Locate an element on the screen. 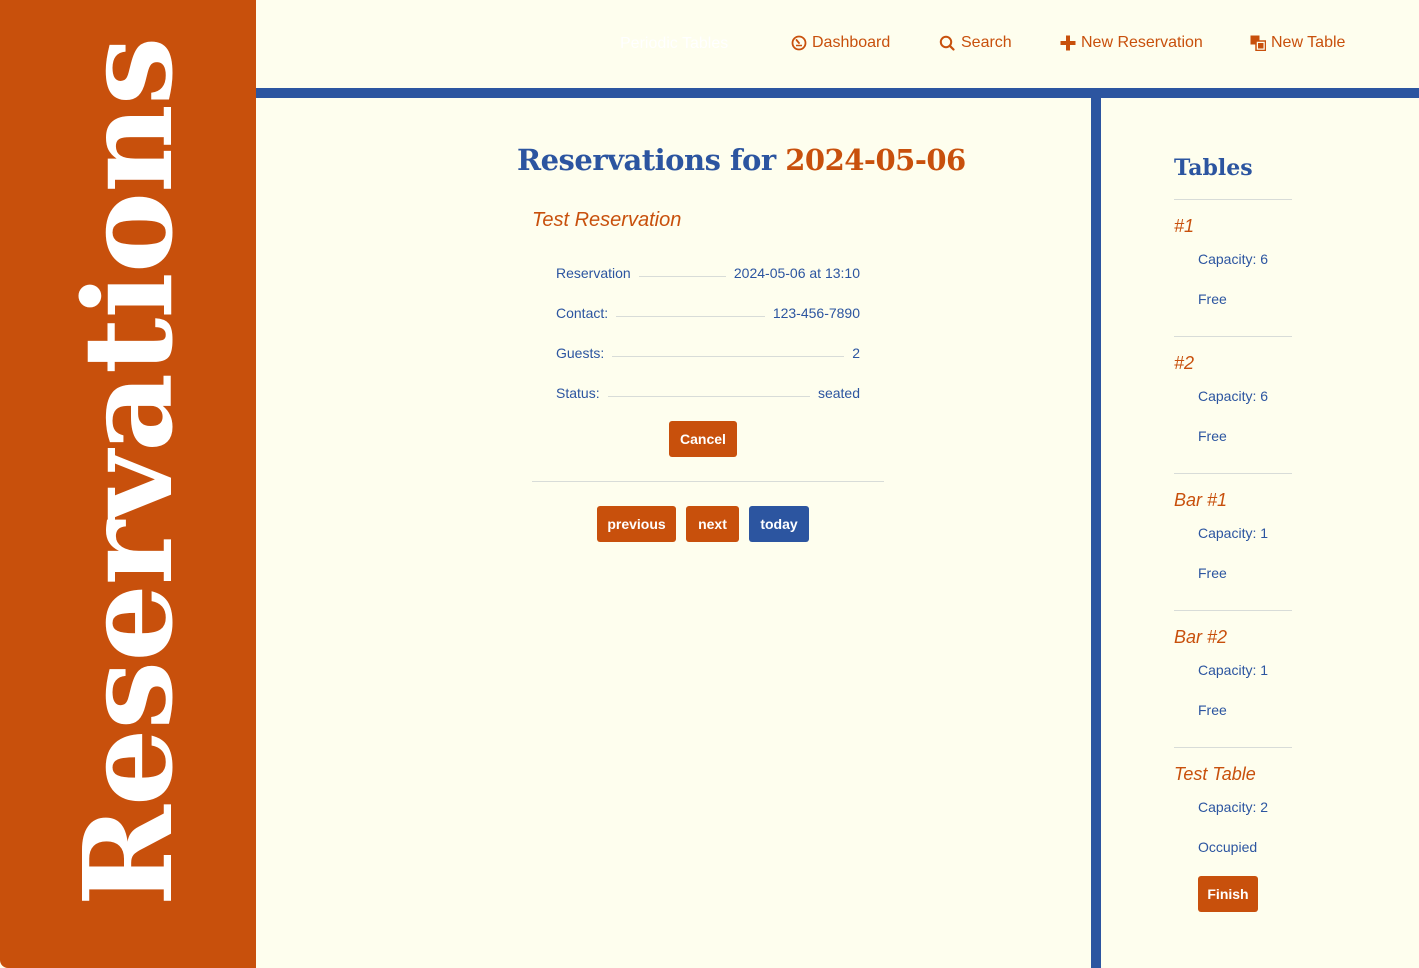  page-title-date: 2024-05-06 is located at coordinates (875, 160).